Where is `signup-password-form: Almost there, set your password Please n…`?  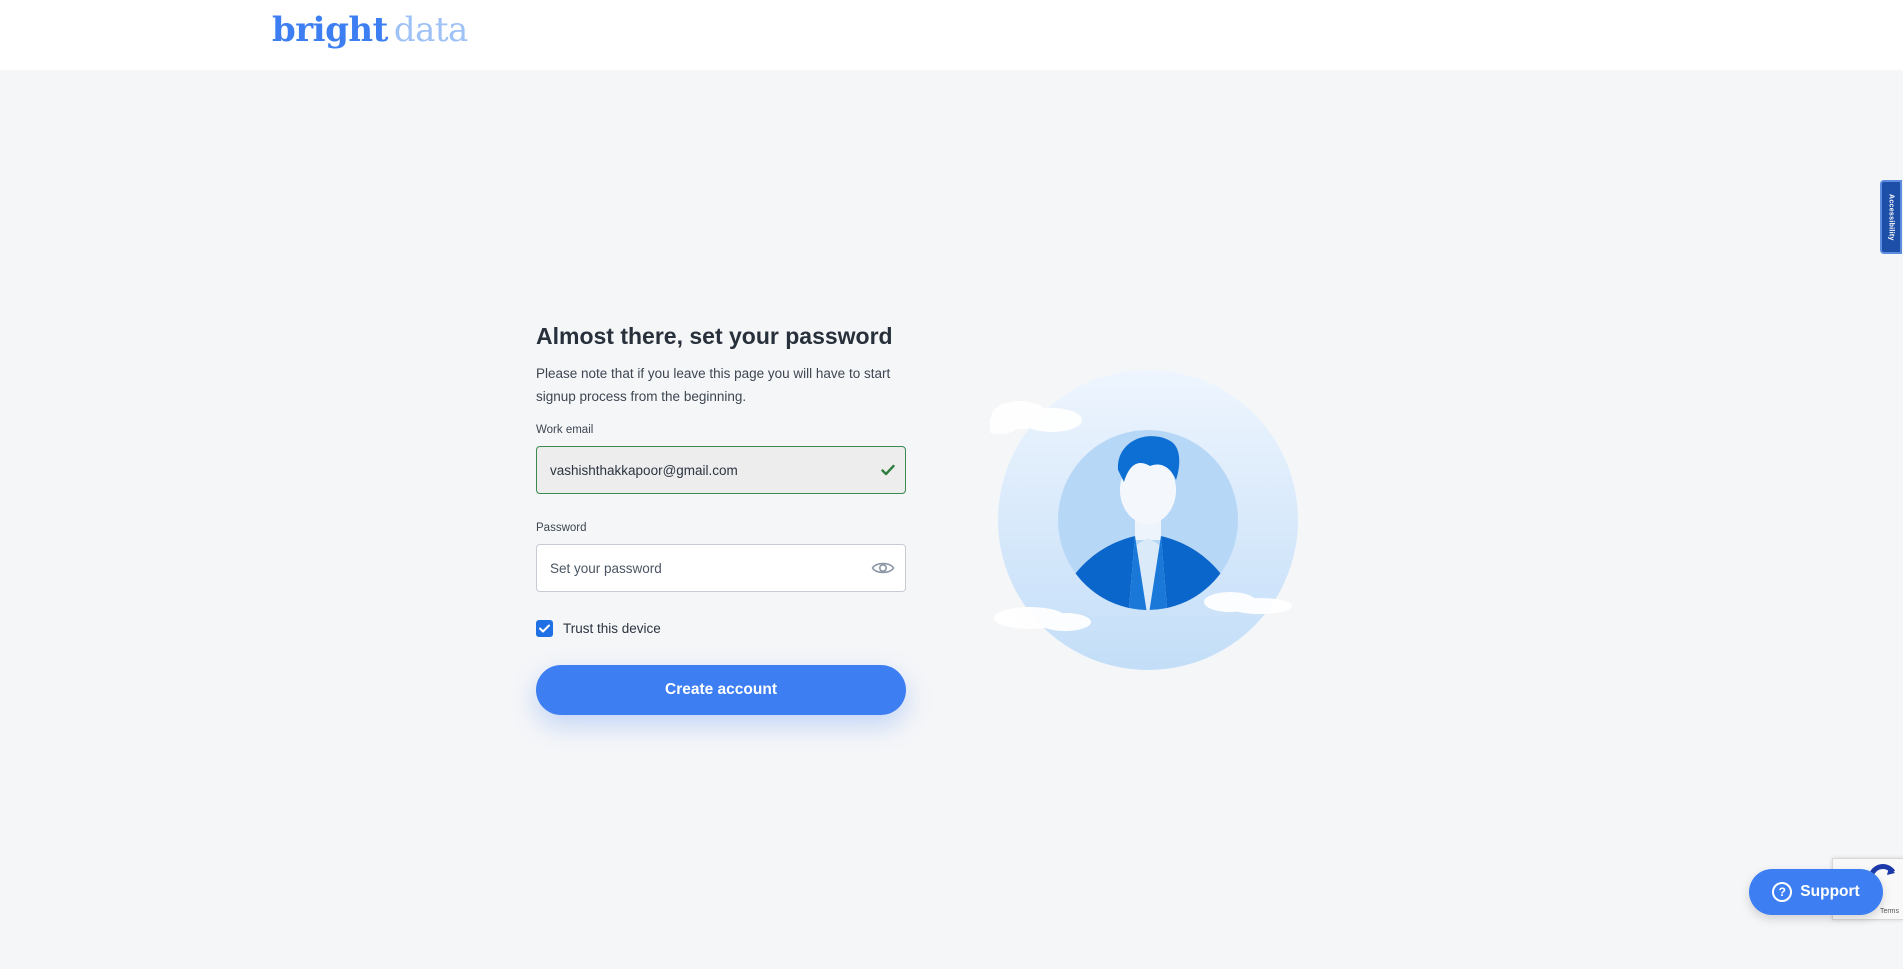 signup-password-form: Almost there, set your password Please n… is located at coordinates (722, 517).